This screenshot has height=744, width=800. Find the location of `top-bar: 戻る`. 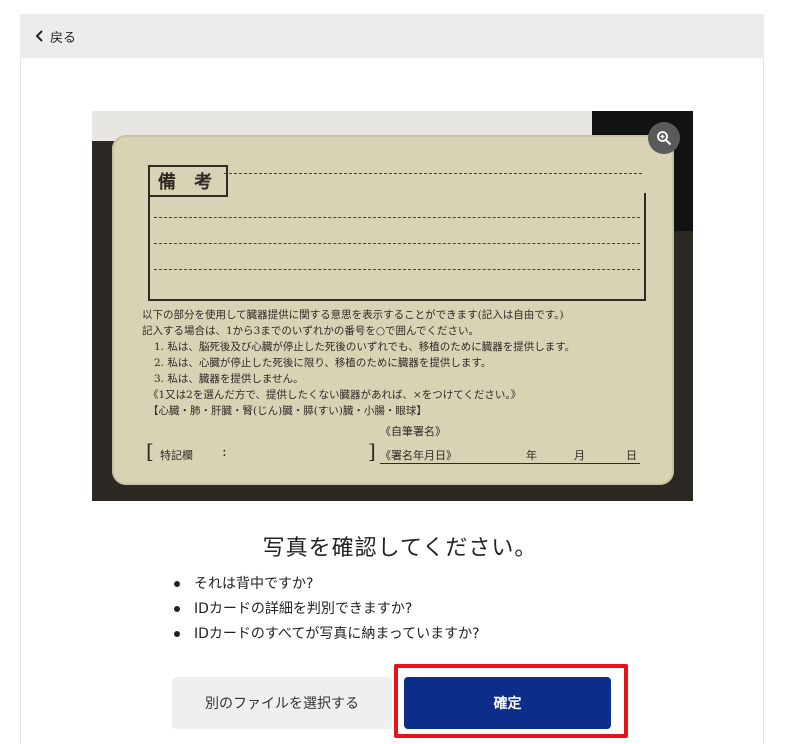

top-bar: 戻る is located at coordinates (392, 36).